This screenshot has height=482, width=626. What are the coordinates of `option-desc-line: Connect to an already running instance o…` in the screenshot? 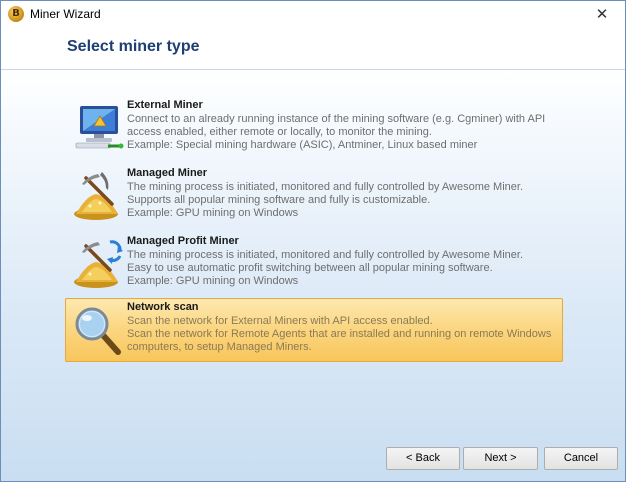 It's located at (336, 119).